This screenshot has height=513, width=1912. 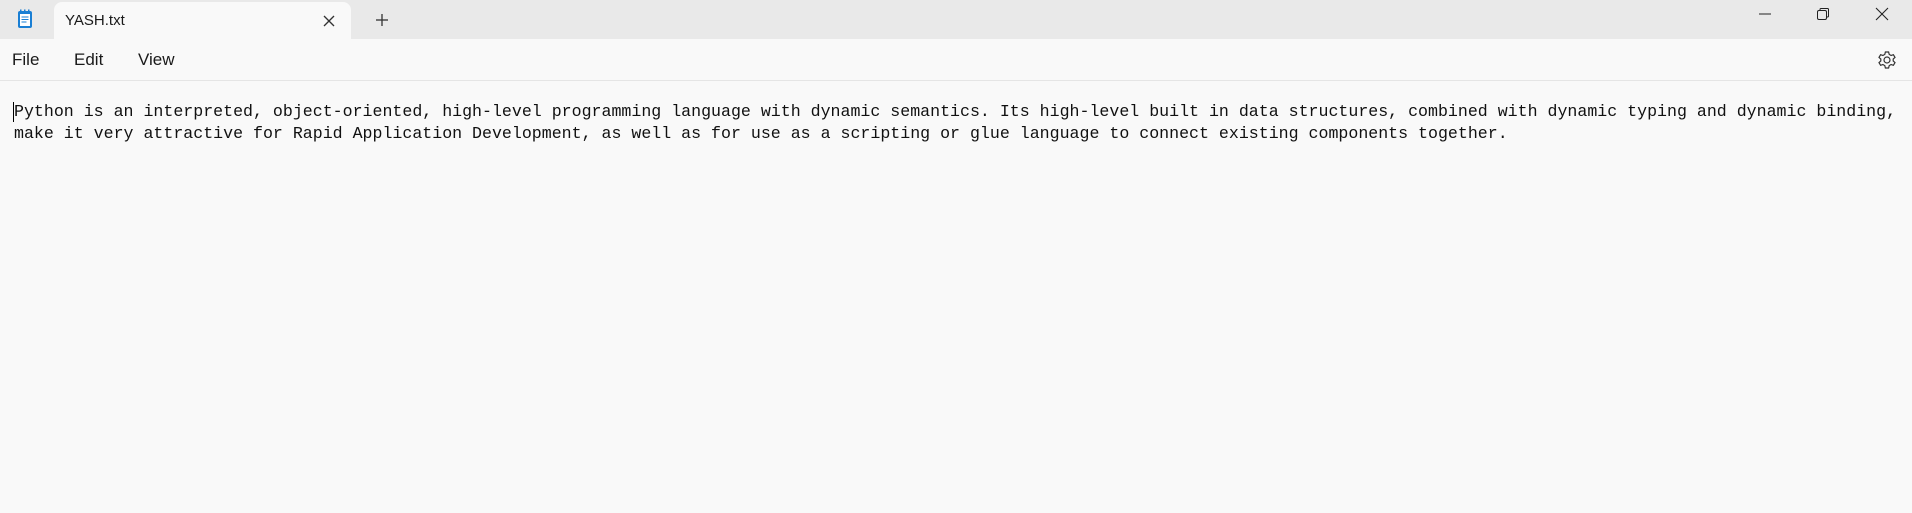 I want to click on close-window-button, so click(x=1882, y=16).